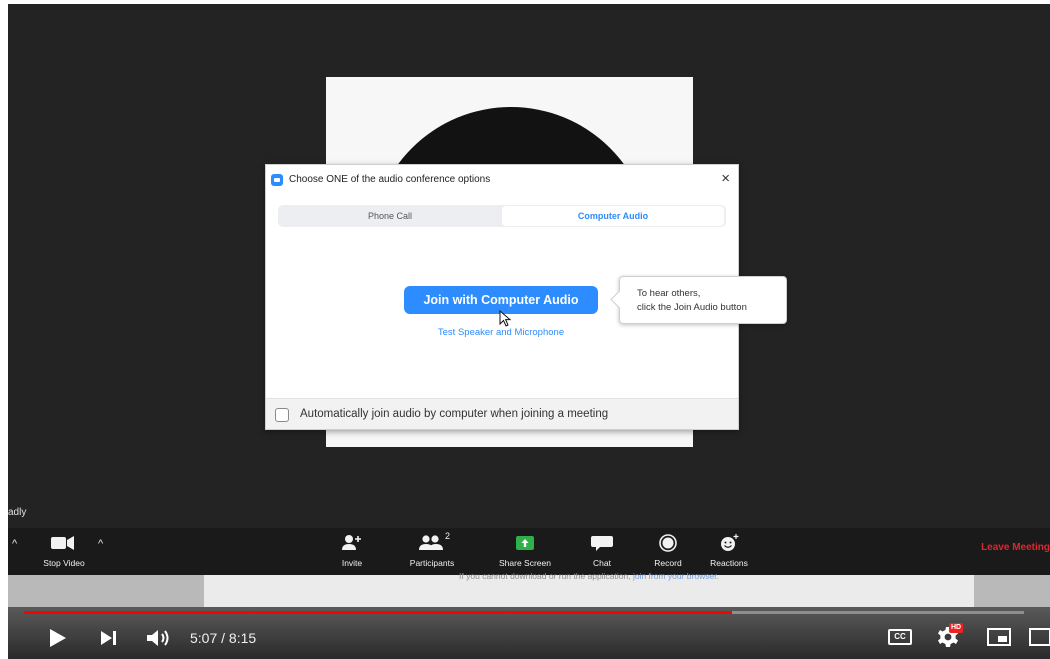  I want to click on tab-phone-call: Phone Call, so click(390, 216).